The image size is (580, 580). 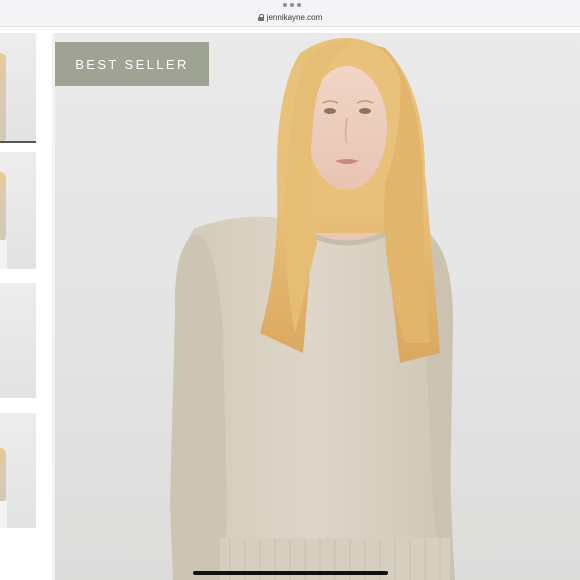 I want to click on url-text: jennikayne.com, so click(x=294, y=17).